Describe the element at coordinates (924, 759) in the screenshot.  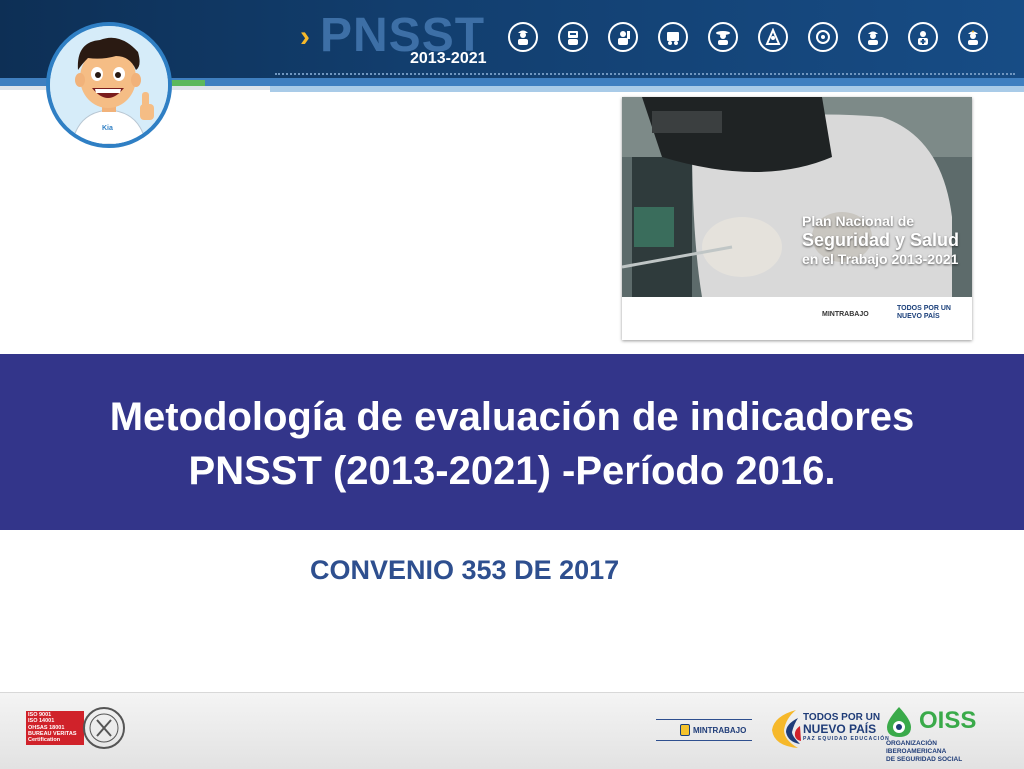
I see `oiss-subtitle-line2: DE SEGURIDAD SOCIAL` at that location.